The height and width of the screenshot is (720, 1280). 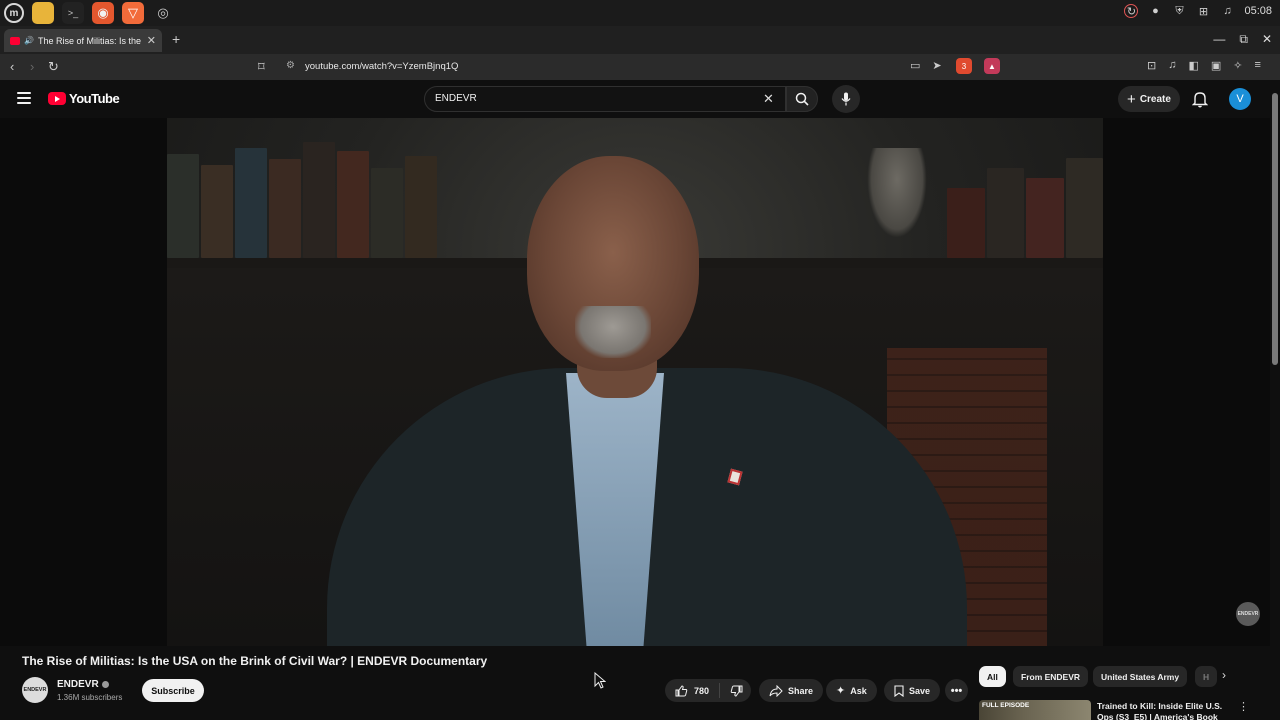 I want to click on search-icon, so click(x=802, y=99).